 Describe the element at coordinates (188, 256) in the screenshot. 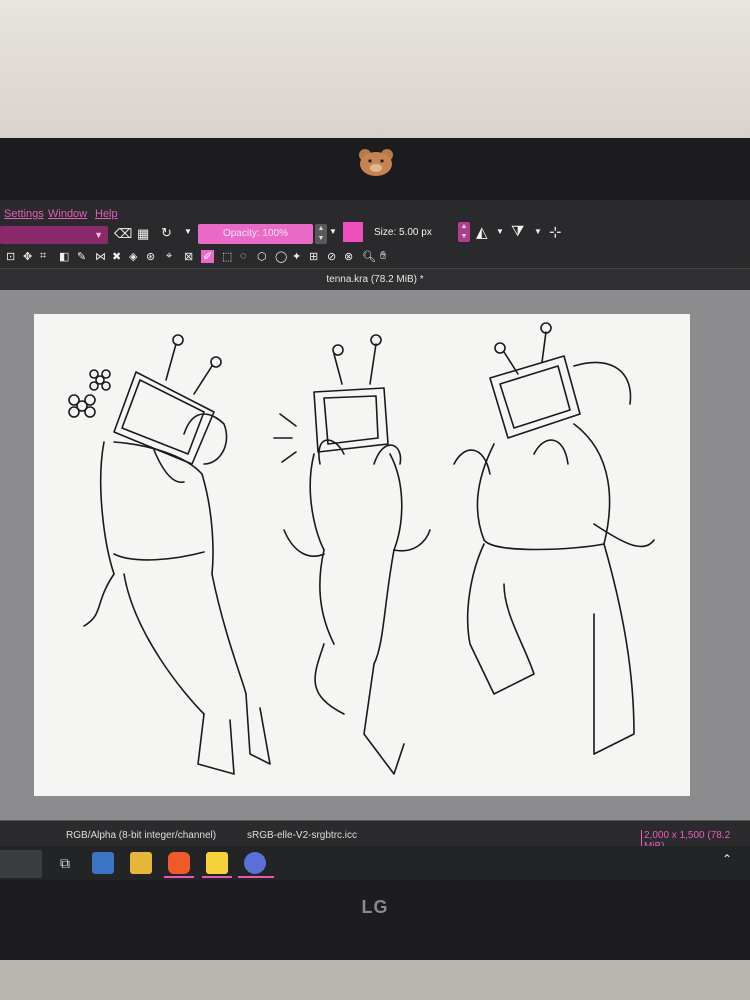

I see `smart-patch-icon: ⊠` at that location.